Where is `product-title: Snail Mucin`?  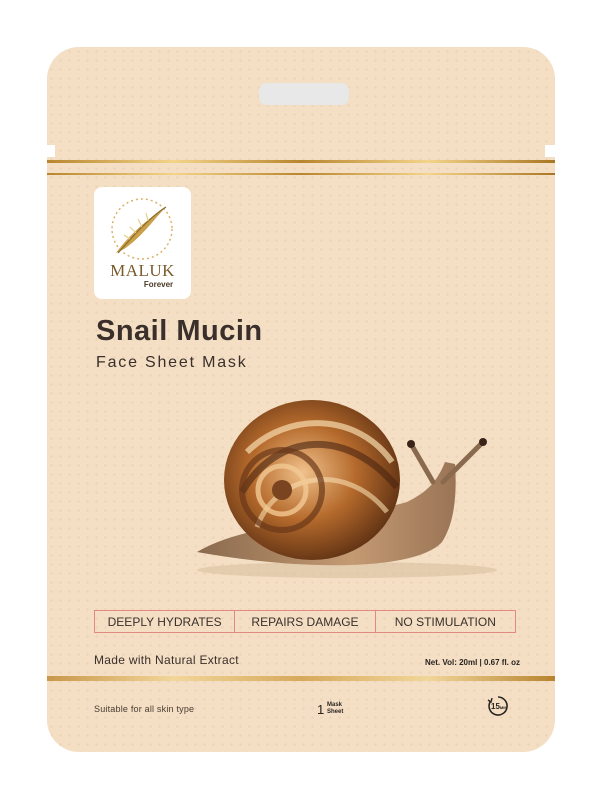
product-title: Snail Mucin is located at coordinates (179, 331).